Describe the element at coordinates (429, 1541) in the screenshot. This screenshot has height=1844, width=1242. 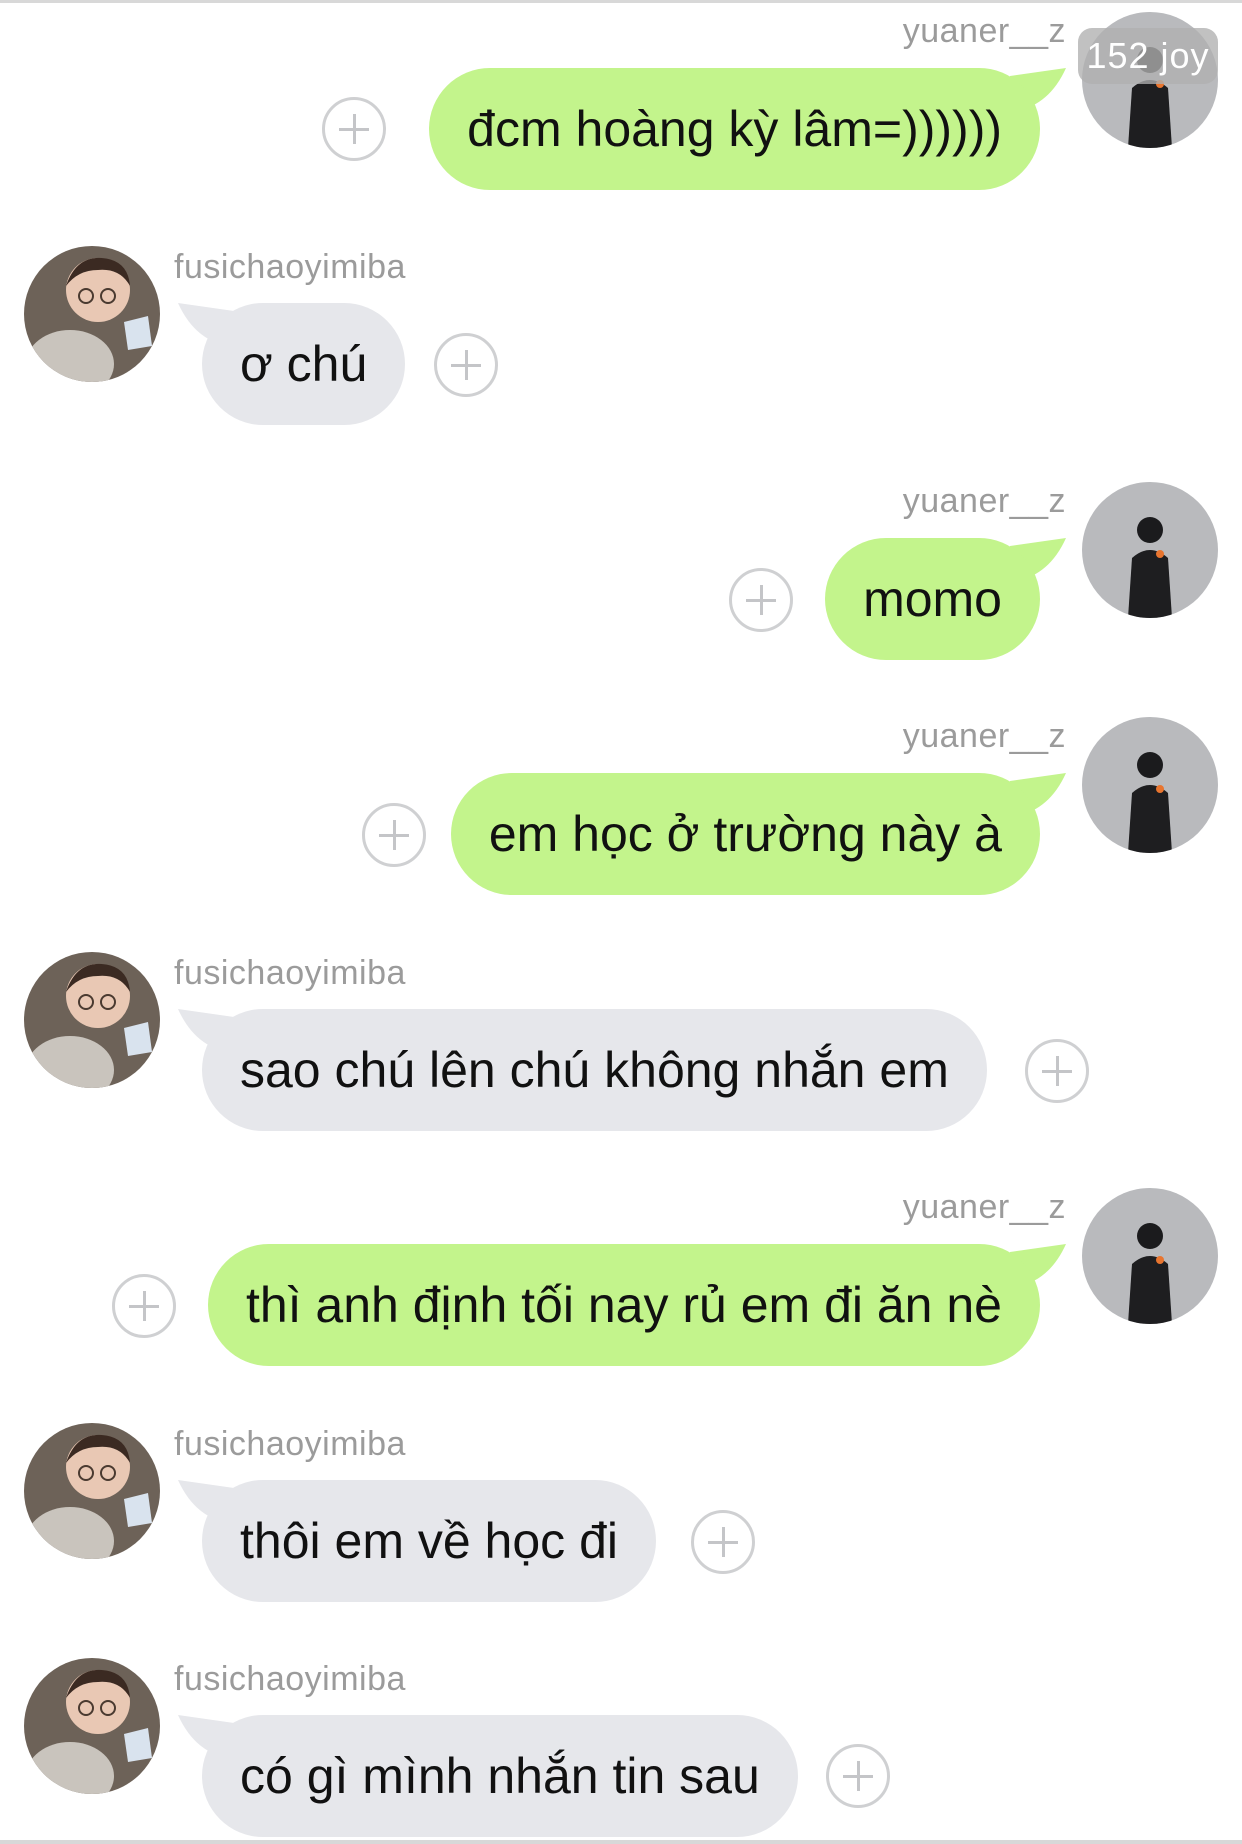
I see `incoming-message-bubble: thôi em về học đi` at that location.